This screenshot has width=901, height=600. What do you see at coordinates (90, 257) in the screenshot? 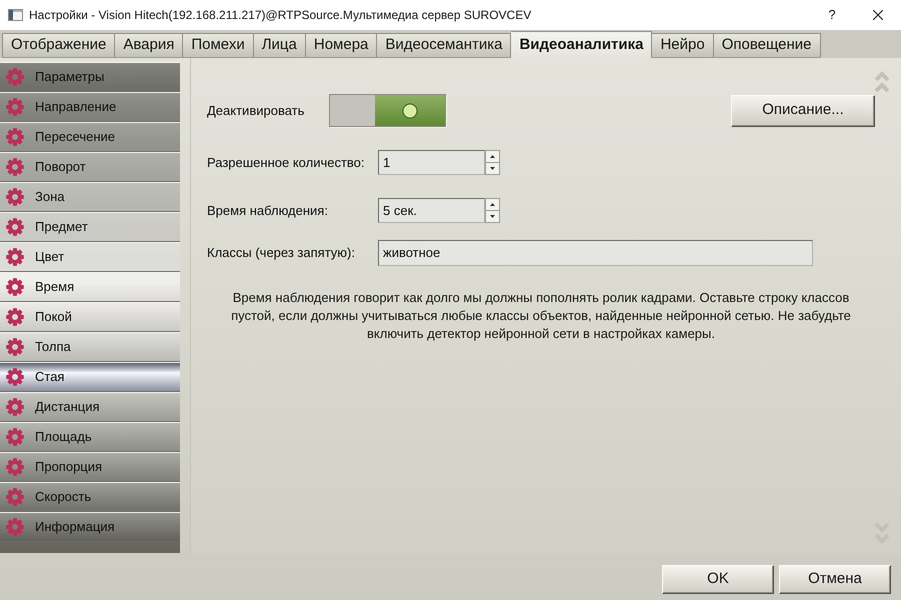
I see `sidebar-item: Цвет` at bounding box center [90, 257].